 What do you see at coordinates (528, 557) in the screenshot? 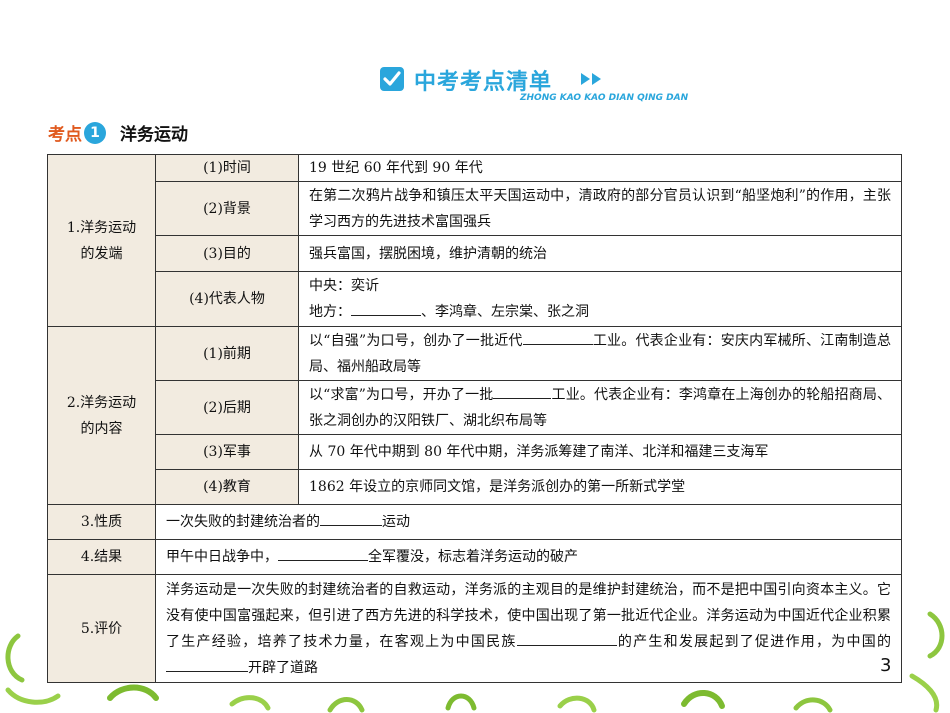
I see `content-cell: 甲午中日战争中， 全军覆没，标志着洋务运动的破产` at bounding box center [528, 557].